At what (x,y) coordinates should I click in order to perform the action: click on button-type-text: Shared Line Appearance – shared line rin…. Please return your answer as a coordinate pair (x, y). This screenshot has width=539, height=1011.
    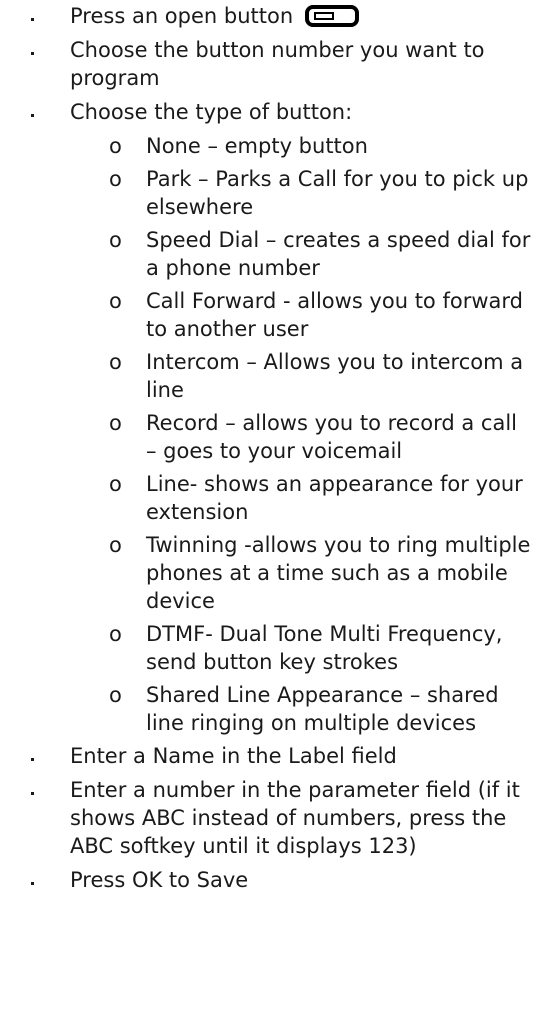
    Looking at the image, I should click on (322, 709).